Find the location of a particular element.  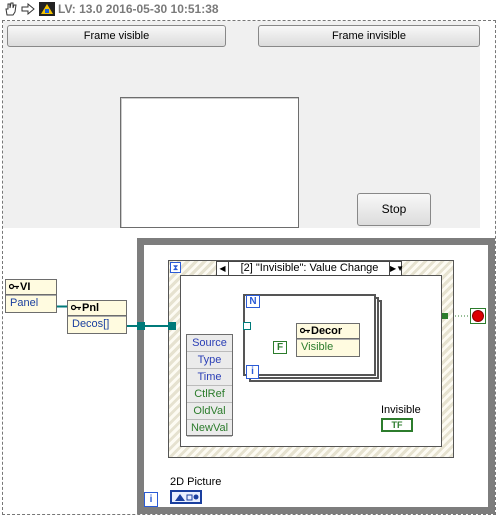

decor-node-class: Decor is located at coordinates (327, 331).